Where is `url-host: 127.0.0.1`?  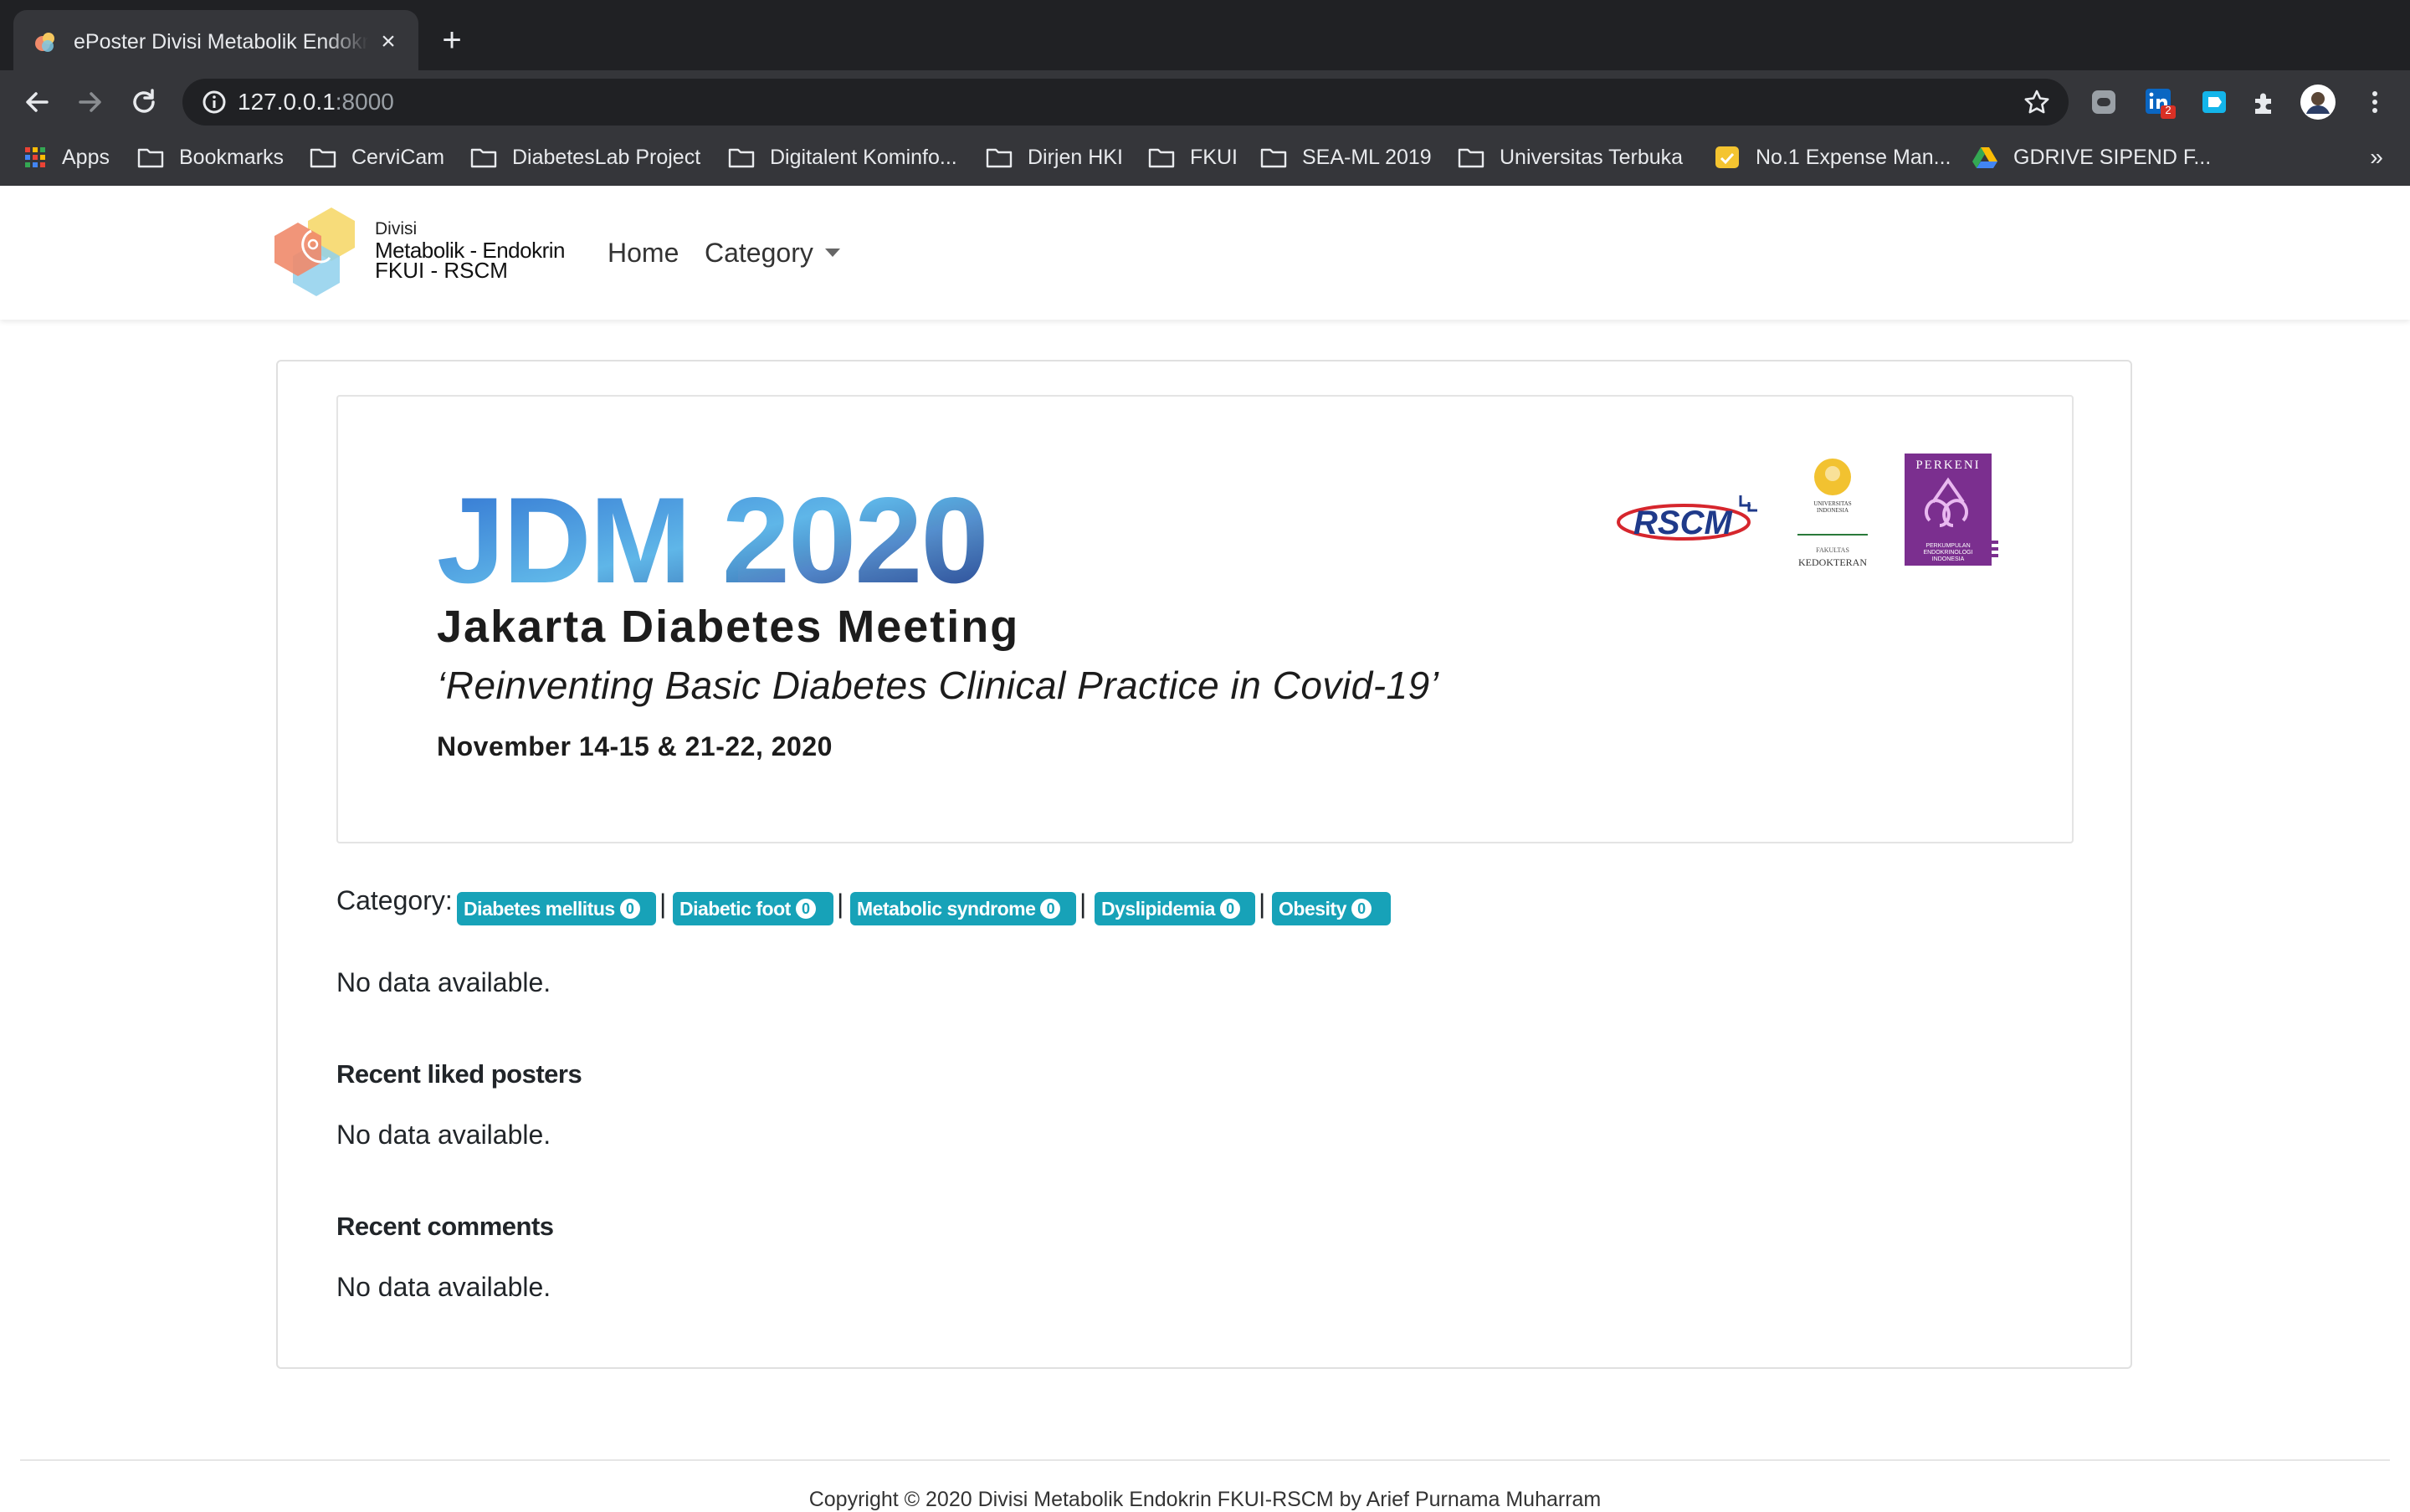 url-host: 127.0.0.1 is located at coordinates (287, 102).